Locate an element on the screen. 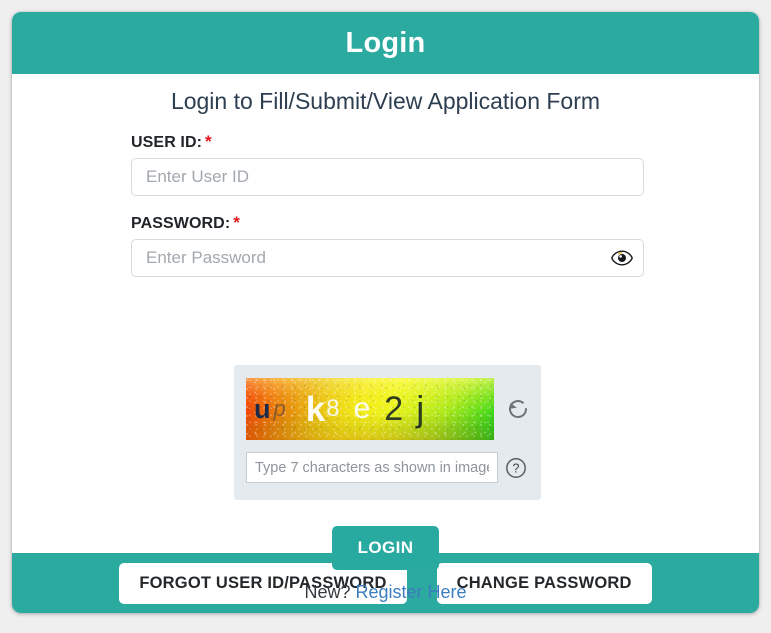 Image resolution: width=771 pixels, height=633 pixels. card-header: Login is located at coordinates (385, 43).